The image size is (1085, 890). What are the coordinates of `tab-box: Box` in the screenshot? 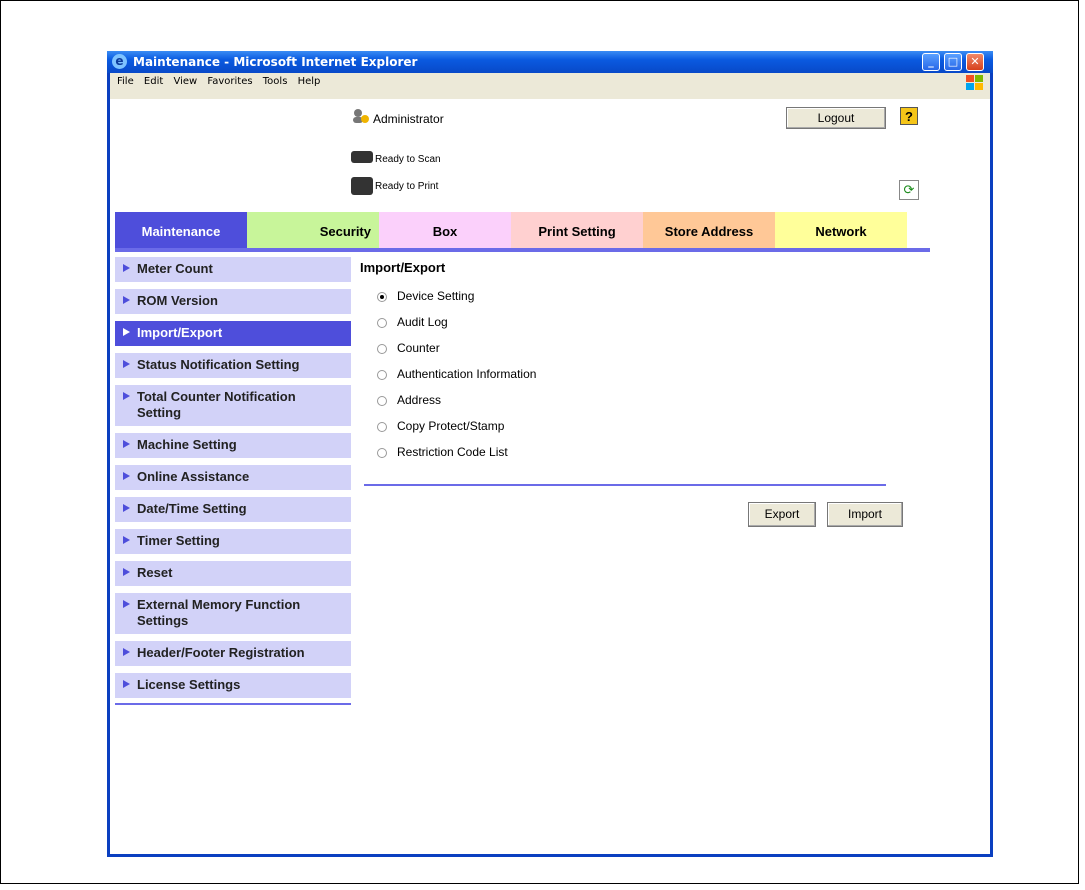 It's located at (445, 230).